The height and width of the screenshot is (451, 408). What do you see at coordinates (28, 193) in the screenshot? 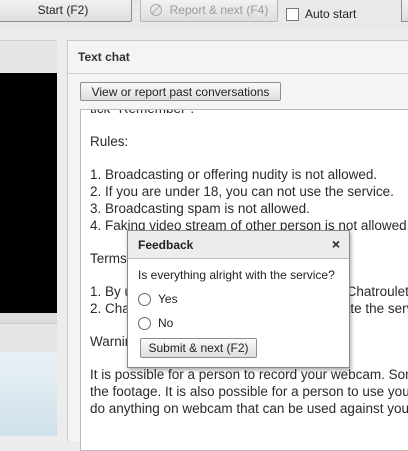
I see `partner-video` at bounding box center [28, 193].